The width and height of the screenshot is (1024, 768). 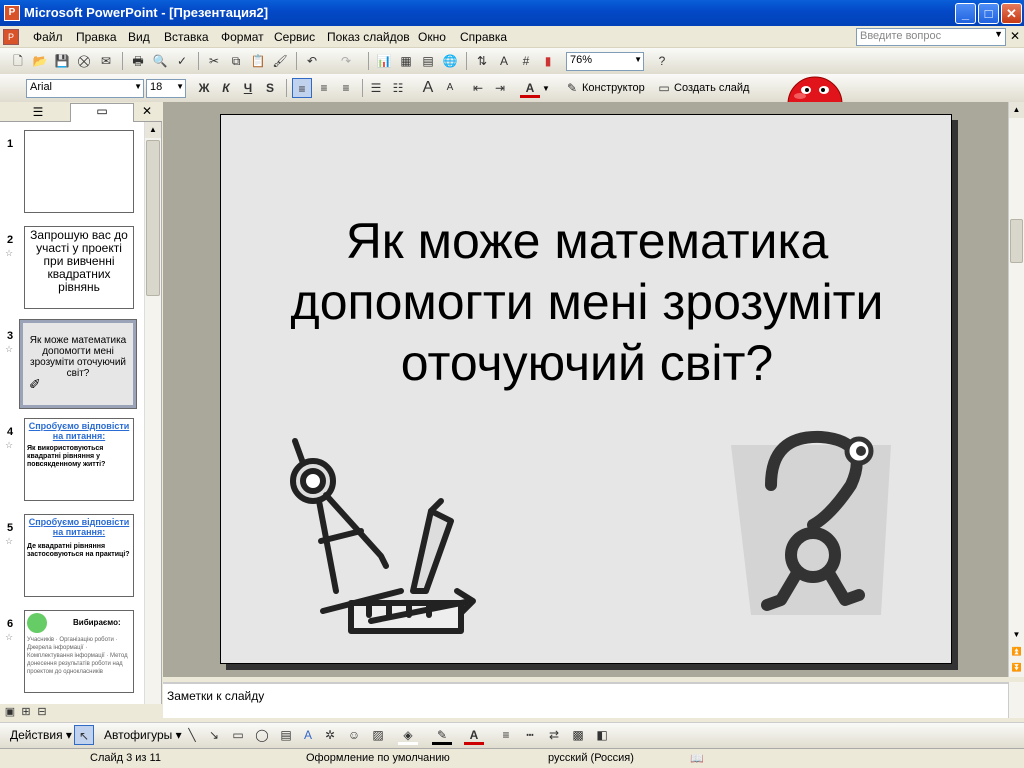 I want to click on menu-format: Формат, so click(x=242, y=37).